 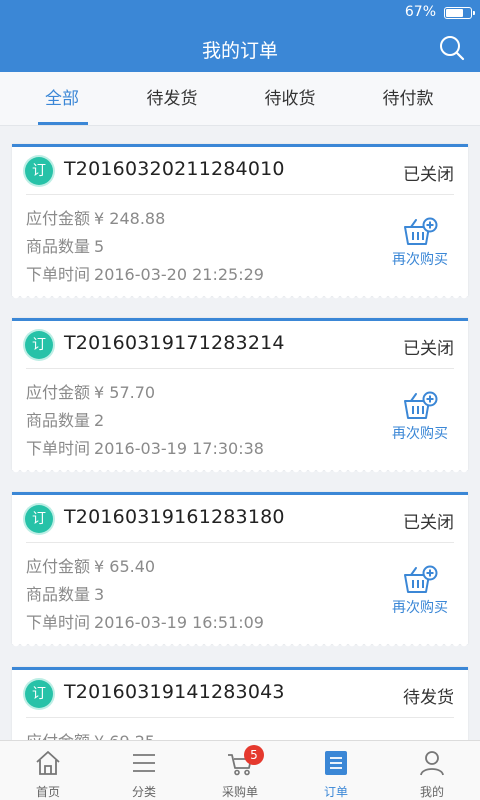 What do you see at coordinates (432, 763) in the screenshot?
I see `user-icon` at bounding box center [432, 763].